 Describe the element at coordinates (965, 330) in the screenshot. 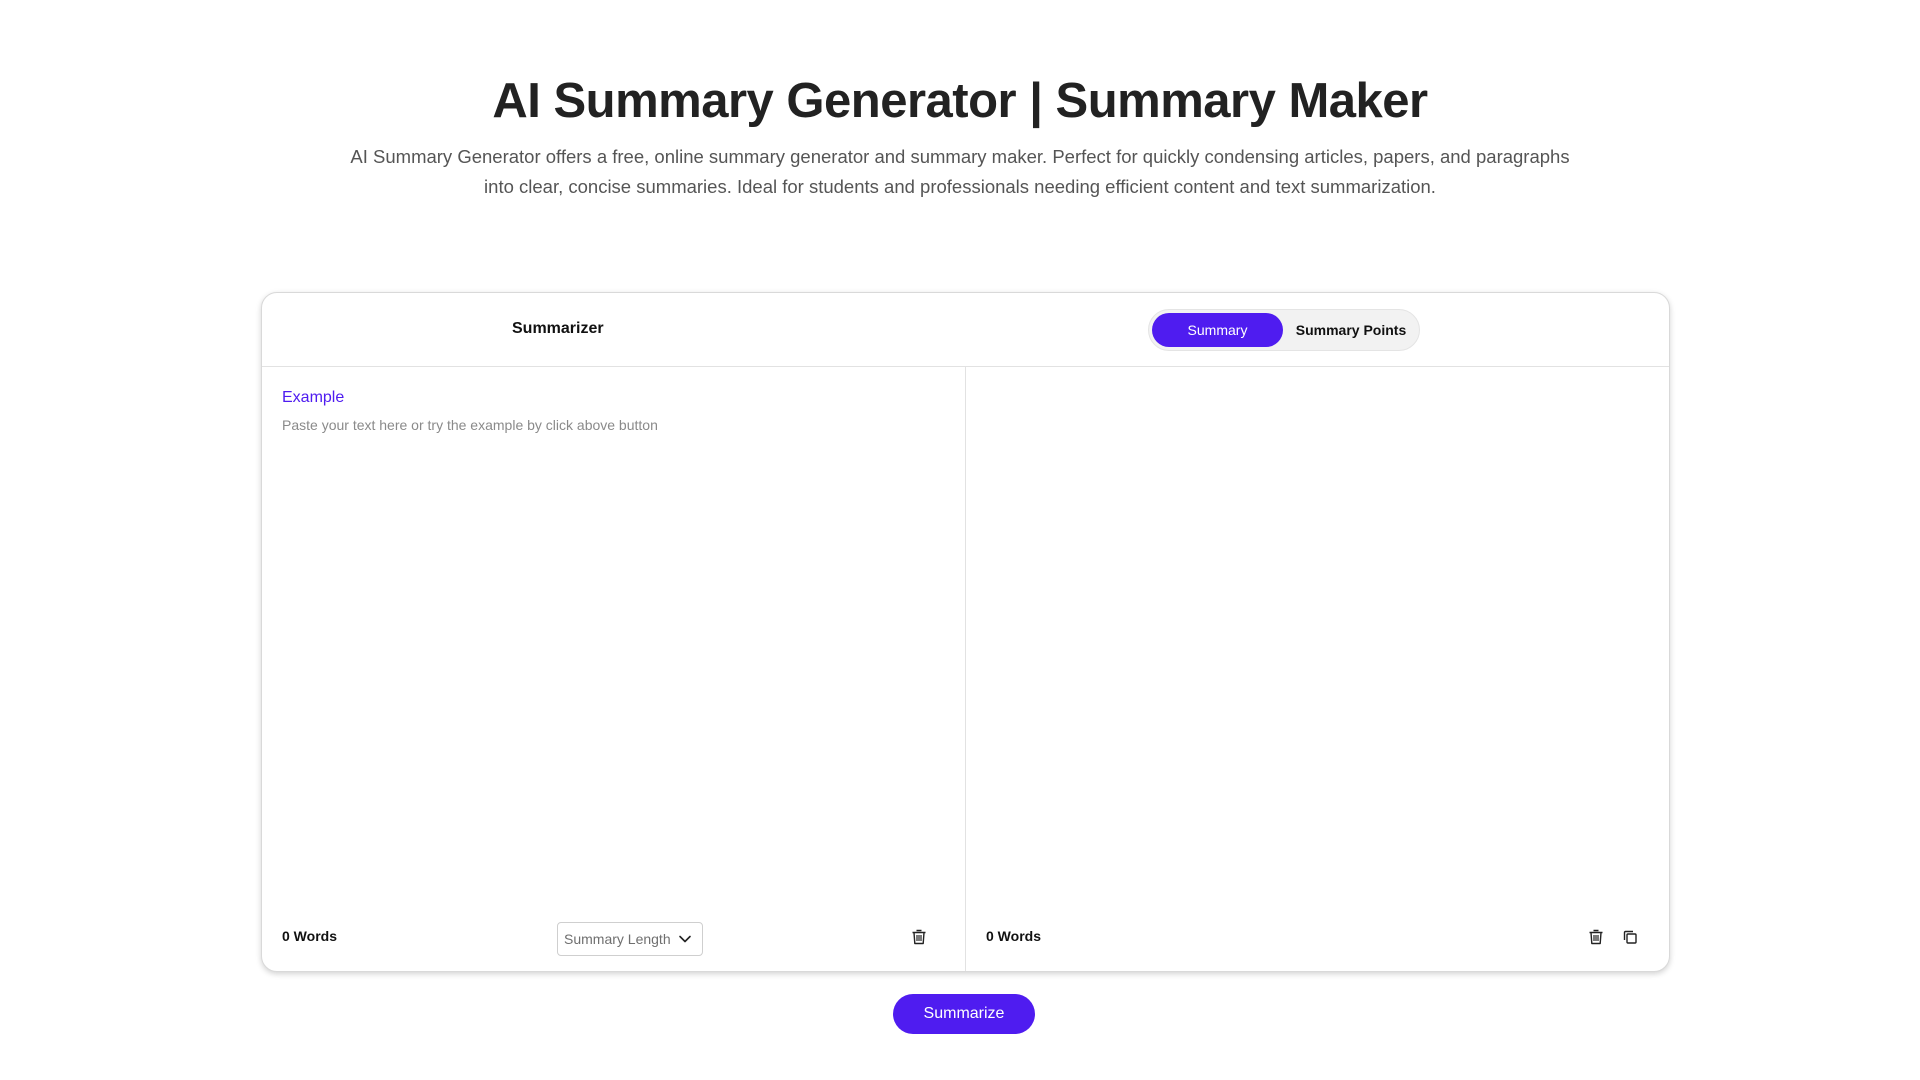

I see `card-header: Summarizer Summary Summary Points` at that location.